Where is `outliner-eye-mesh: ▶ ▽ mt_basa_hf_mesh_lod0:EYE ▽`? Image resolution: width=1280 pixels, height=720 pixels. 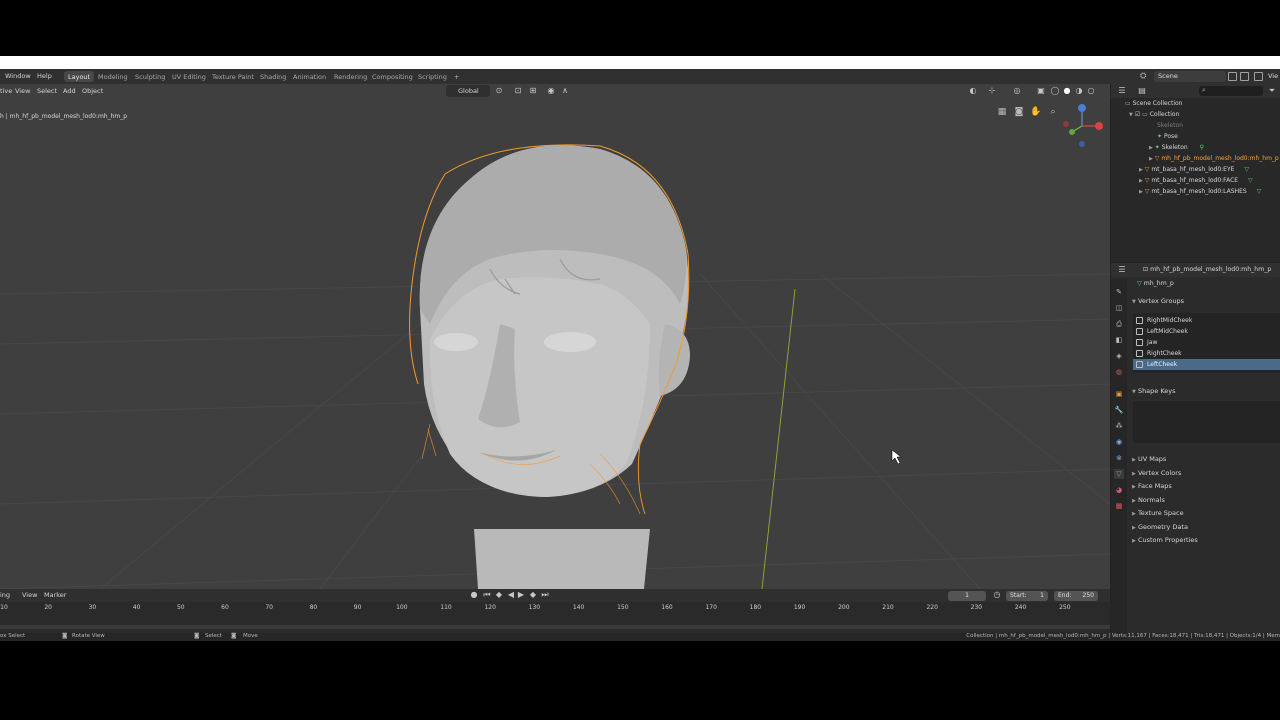
outliner-eye-mesh: ▶ ▽ mt_basa_hf_mesh_lod0:EYE ▽ is located at coordinates (1194, 169).